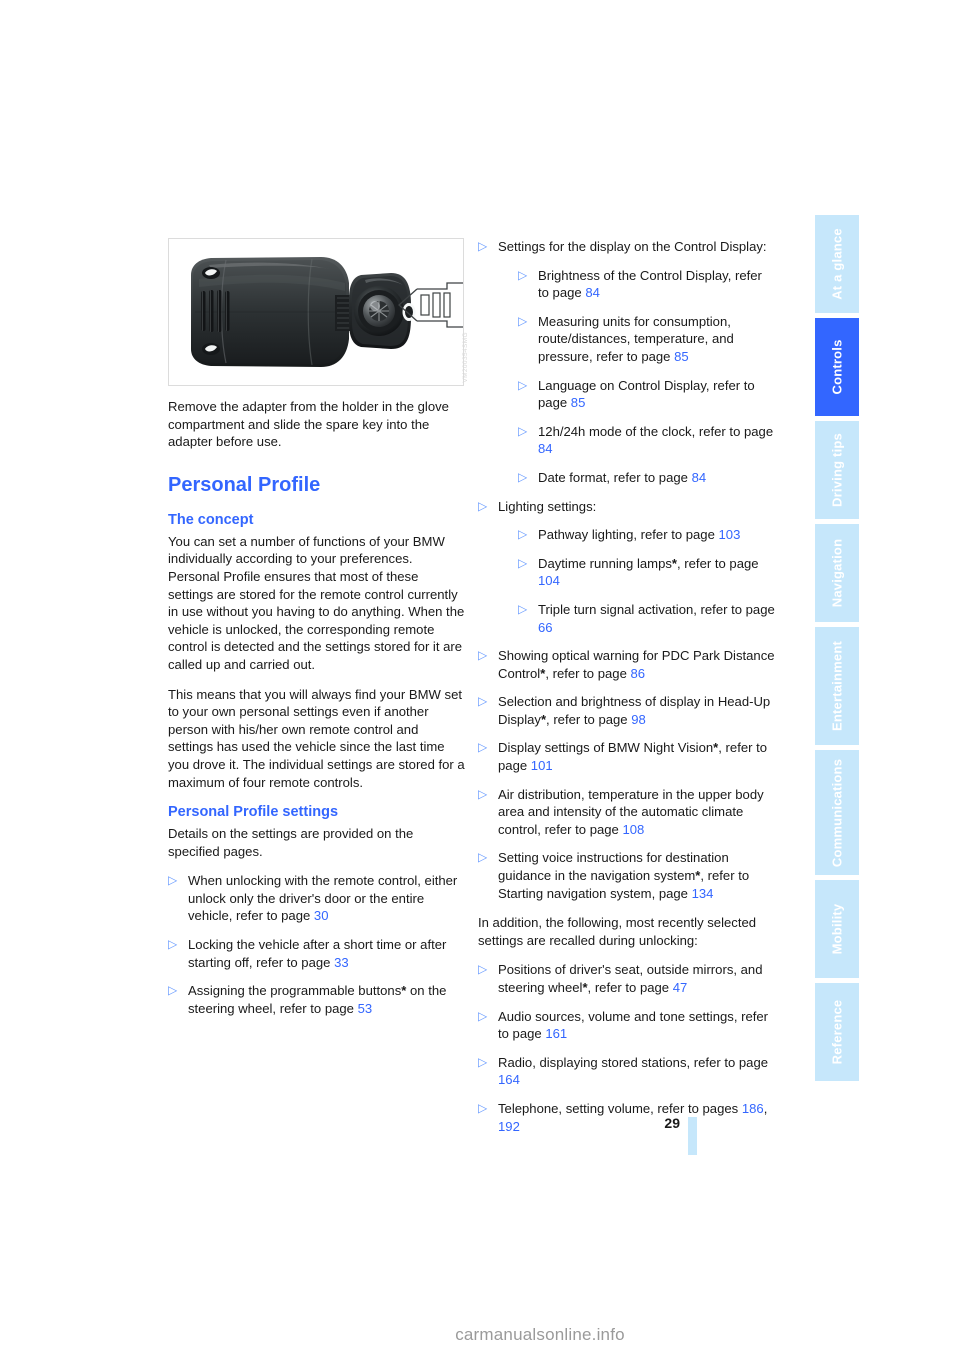  I want to click on page-reference-link: 98, so click(638, 719).